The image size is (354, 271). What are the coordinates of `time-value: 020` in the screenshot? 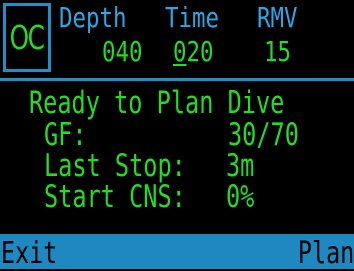 It's located at (193, 52).